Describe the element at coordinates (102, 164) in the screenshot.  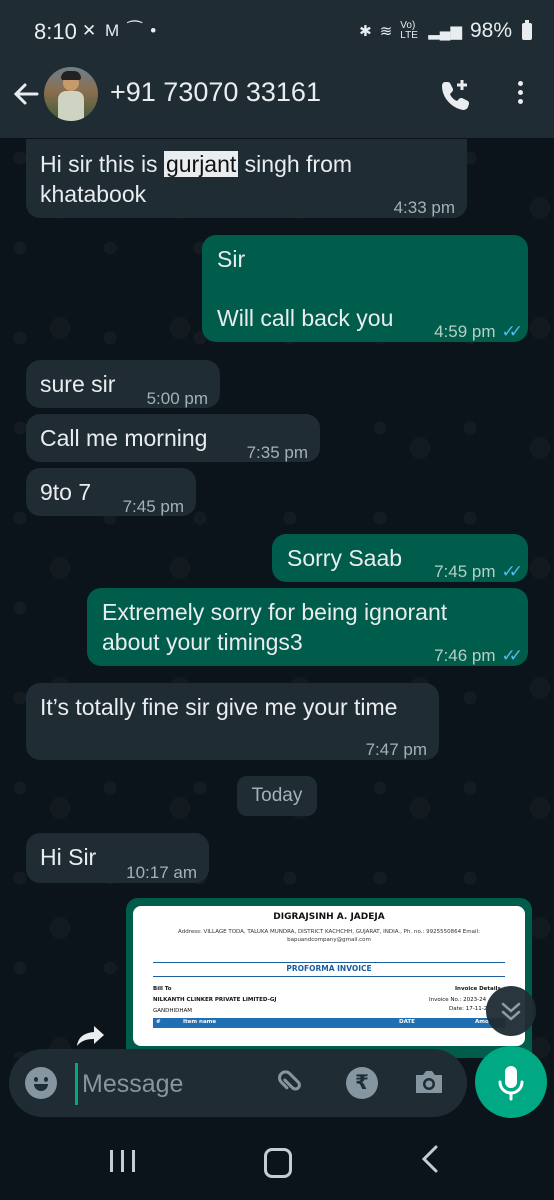
I see `message-text-part: Hi sir this is` at that location.